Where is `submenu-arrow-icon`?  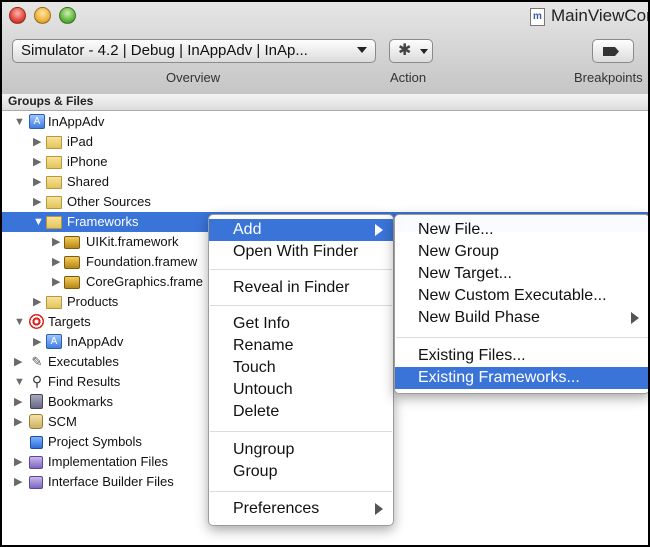 submenu-arrow-icon is located at coordinates (379, 230).